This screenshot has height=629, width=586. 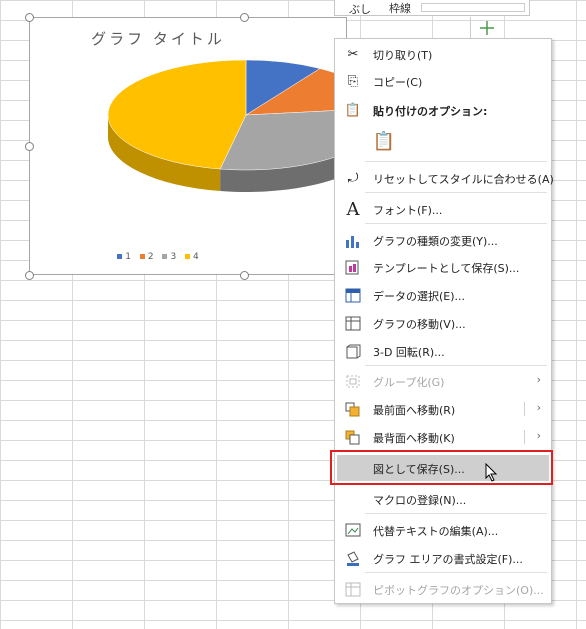 I want to click on reset-style-icon: ⤾, so click(x=353, y=178).